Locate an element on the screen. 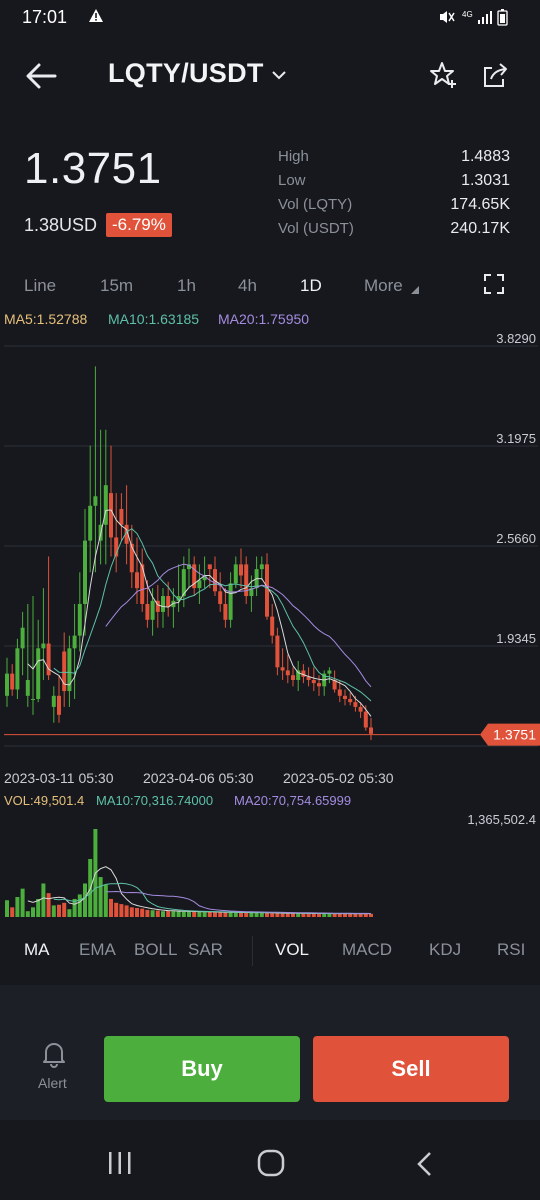 The image size is (540, 1200). usd-price: 1.38USD is located at coordinates (61, 225).